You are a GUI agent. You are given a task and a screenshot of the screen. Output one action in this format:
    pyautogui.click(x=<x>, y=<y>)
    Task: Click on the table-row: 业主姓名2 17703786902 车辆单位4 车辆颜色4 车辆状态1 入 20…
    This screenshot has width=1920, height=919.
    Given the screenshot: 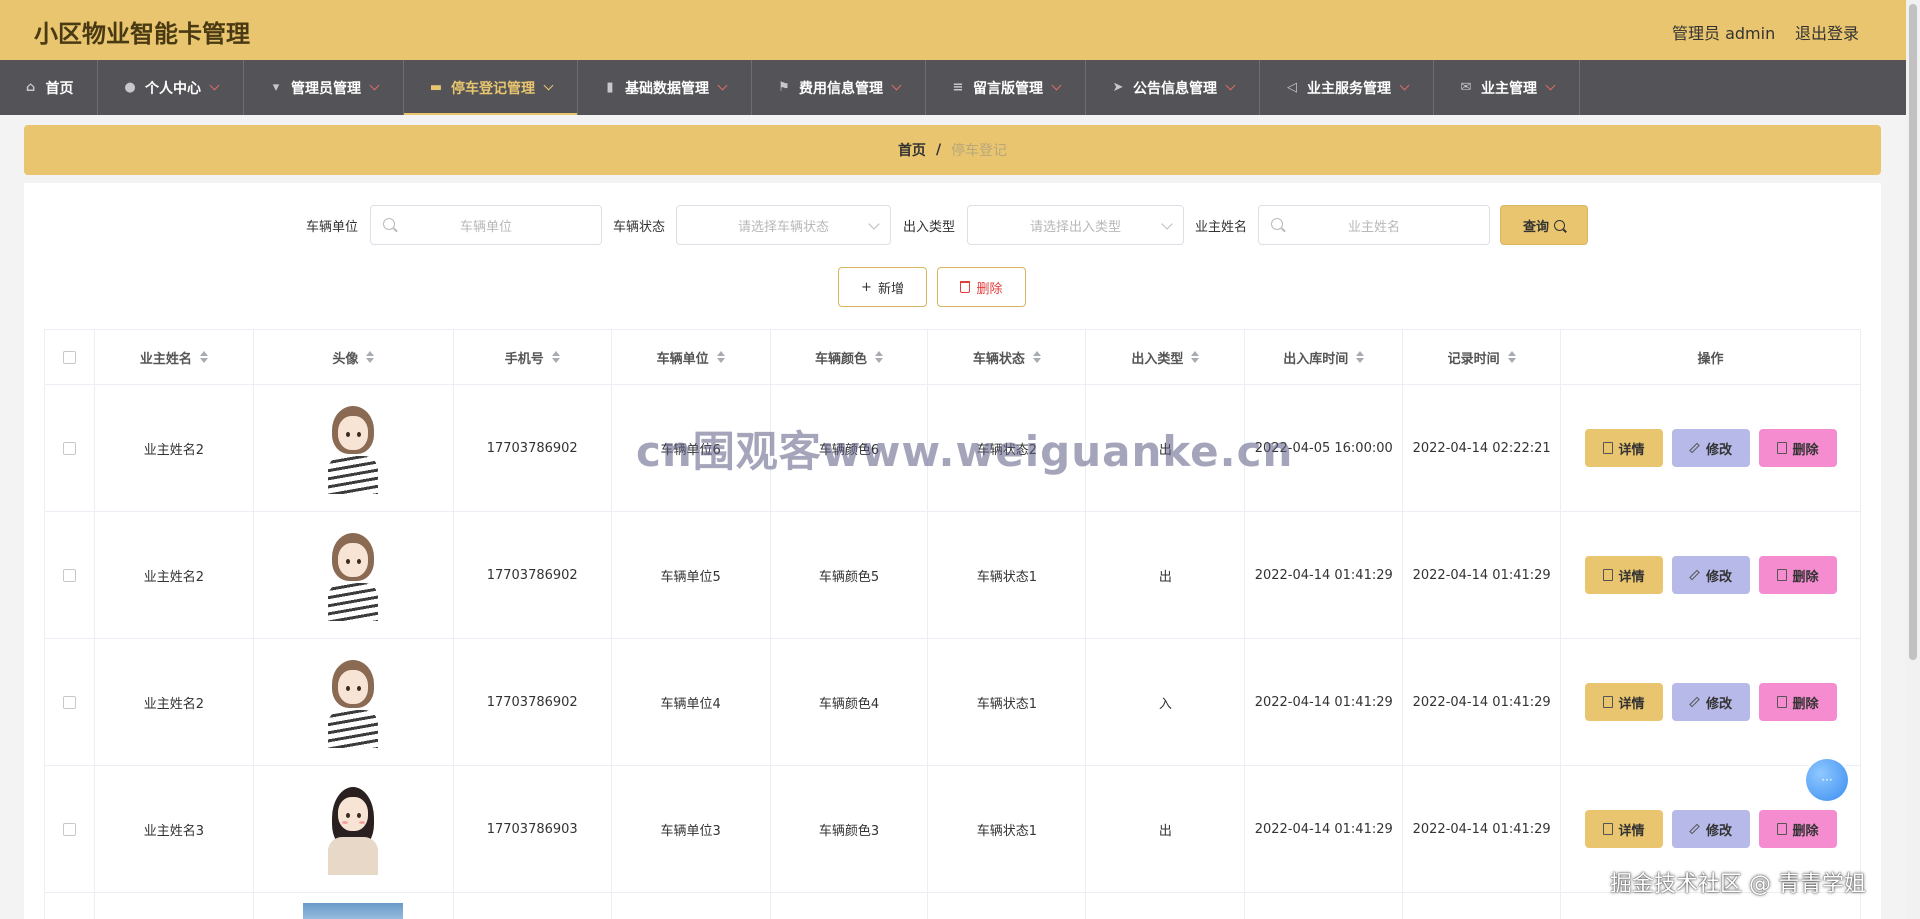 What is the action you would take?
    pyautogui.click(x=953, y=702)
    